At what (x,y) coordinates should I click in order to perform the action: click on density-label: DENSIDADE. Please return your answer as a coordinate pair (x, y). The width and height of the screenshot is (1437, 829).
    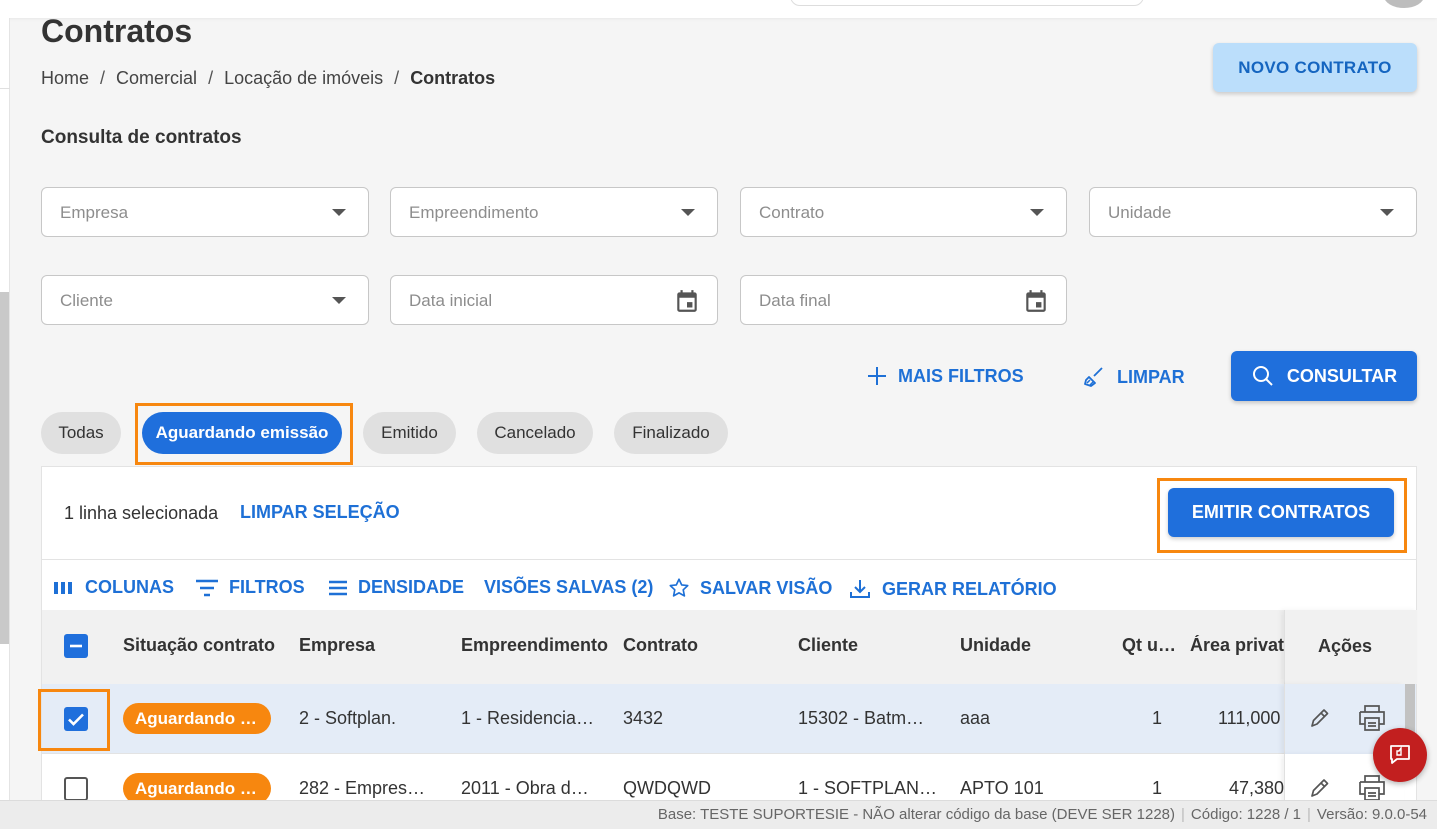
    Looking at the image, I should click on (411, 587).